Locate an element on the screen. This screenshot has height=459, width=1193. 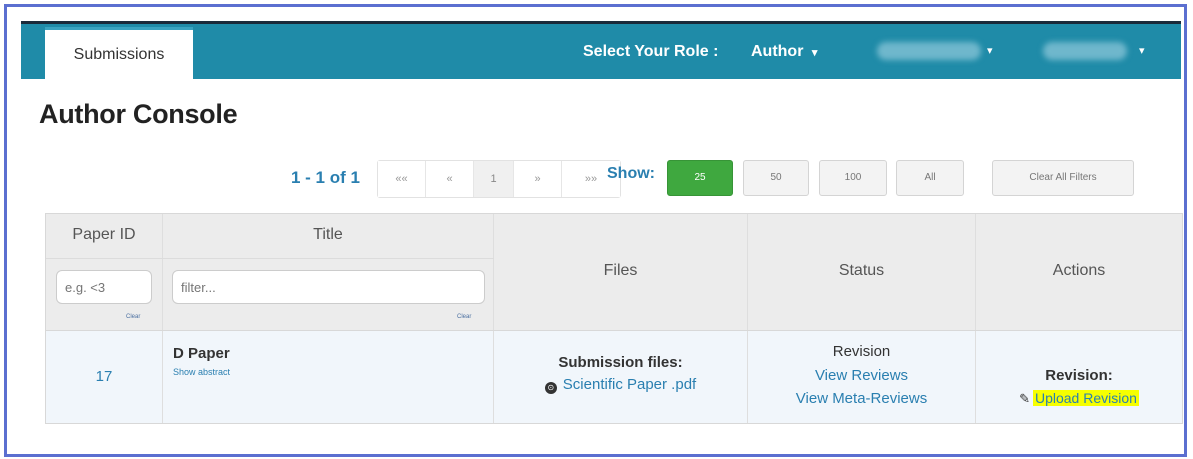
cell-files: Submission files: ⊙ Scientific Paper .pdf is located at coordinates (621, 377).